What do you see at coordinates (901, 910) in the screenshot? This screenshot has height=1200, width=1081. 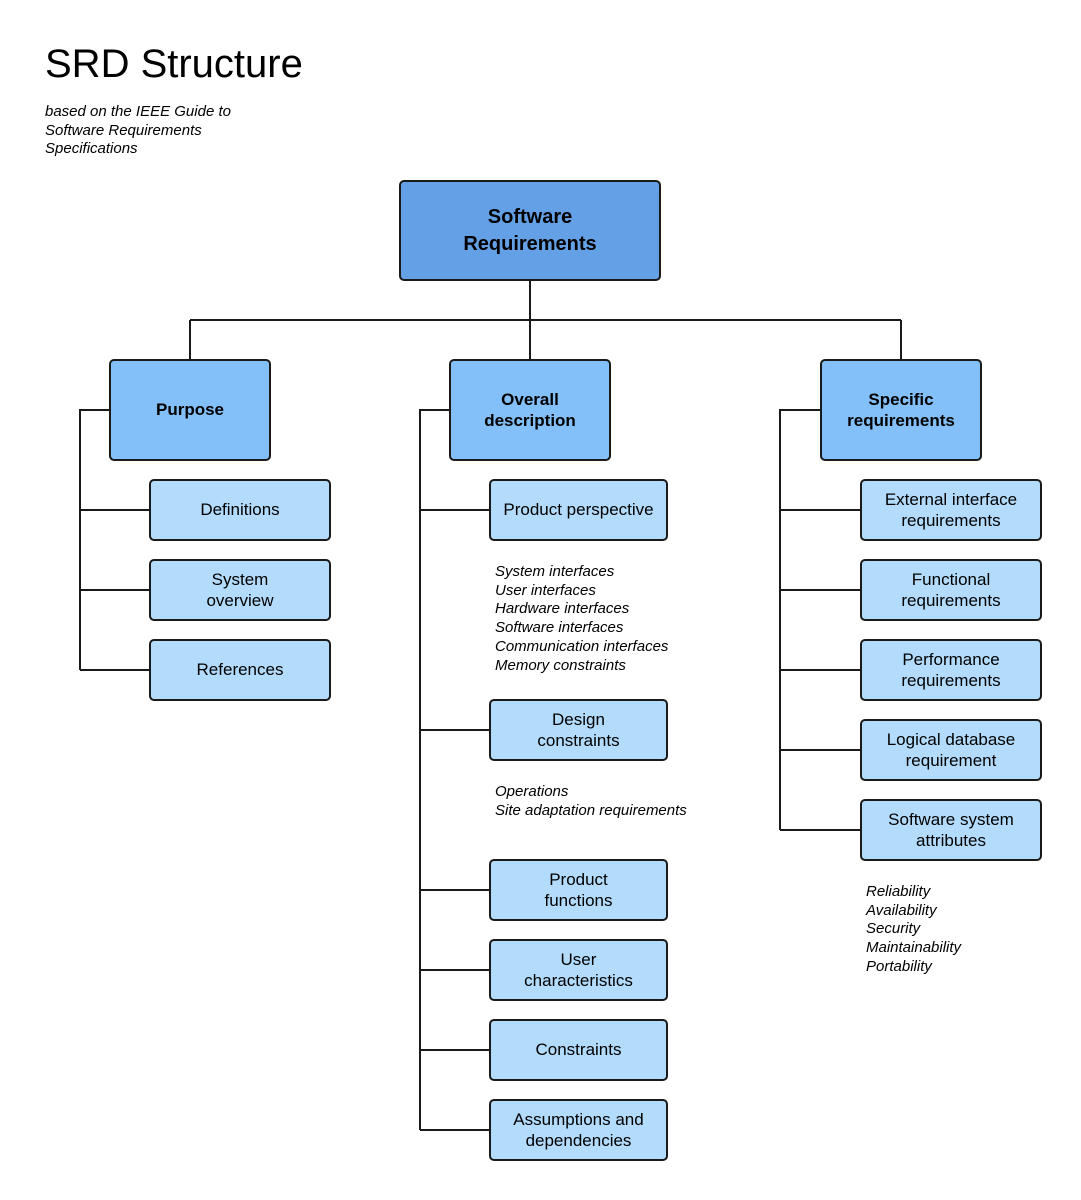 I see `note-item: Availability` at bounding box center [901, 910].